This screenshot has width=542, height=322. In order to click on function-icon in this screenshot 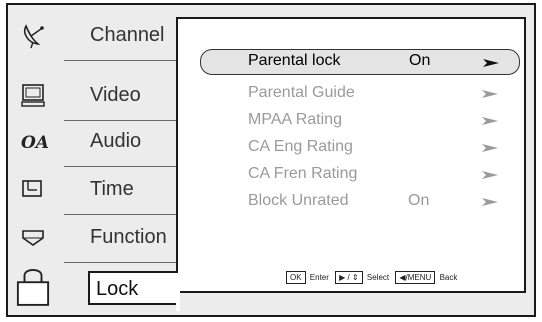, I will do `click(33, 238)`.